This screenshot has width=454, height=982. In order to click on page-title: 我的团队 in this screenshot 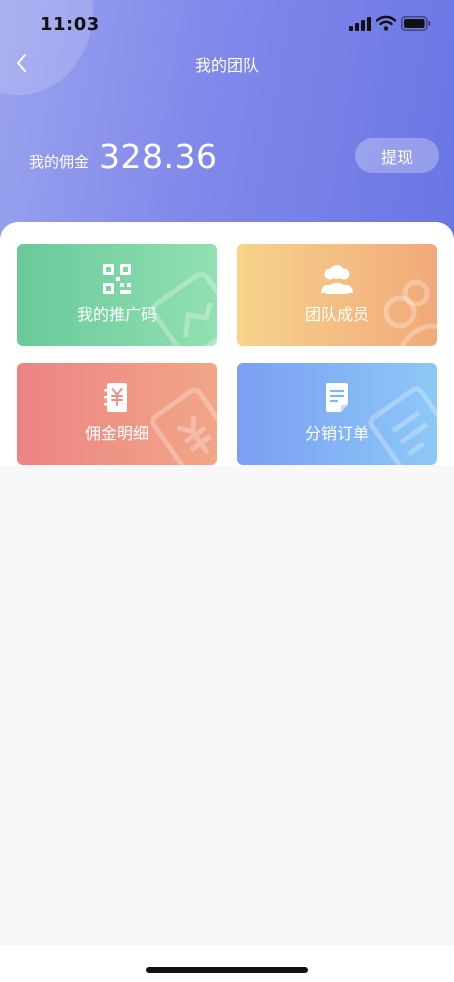, I will do `click(226, 65)`.